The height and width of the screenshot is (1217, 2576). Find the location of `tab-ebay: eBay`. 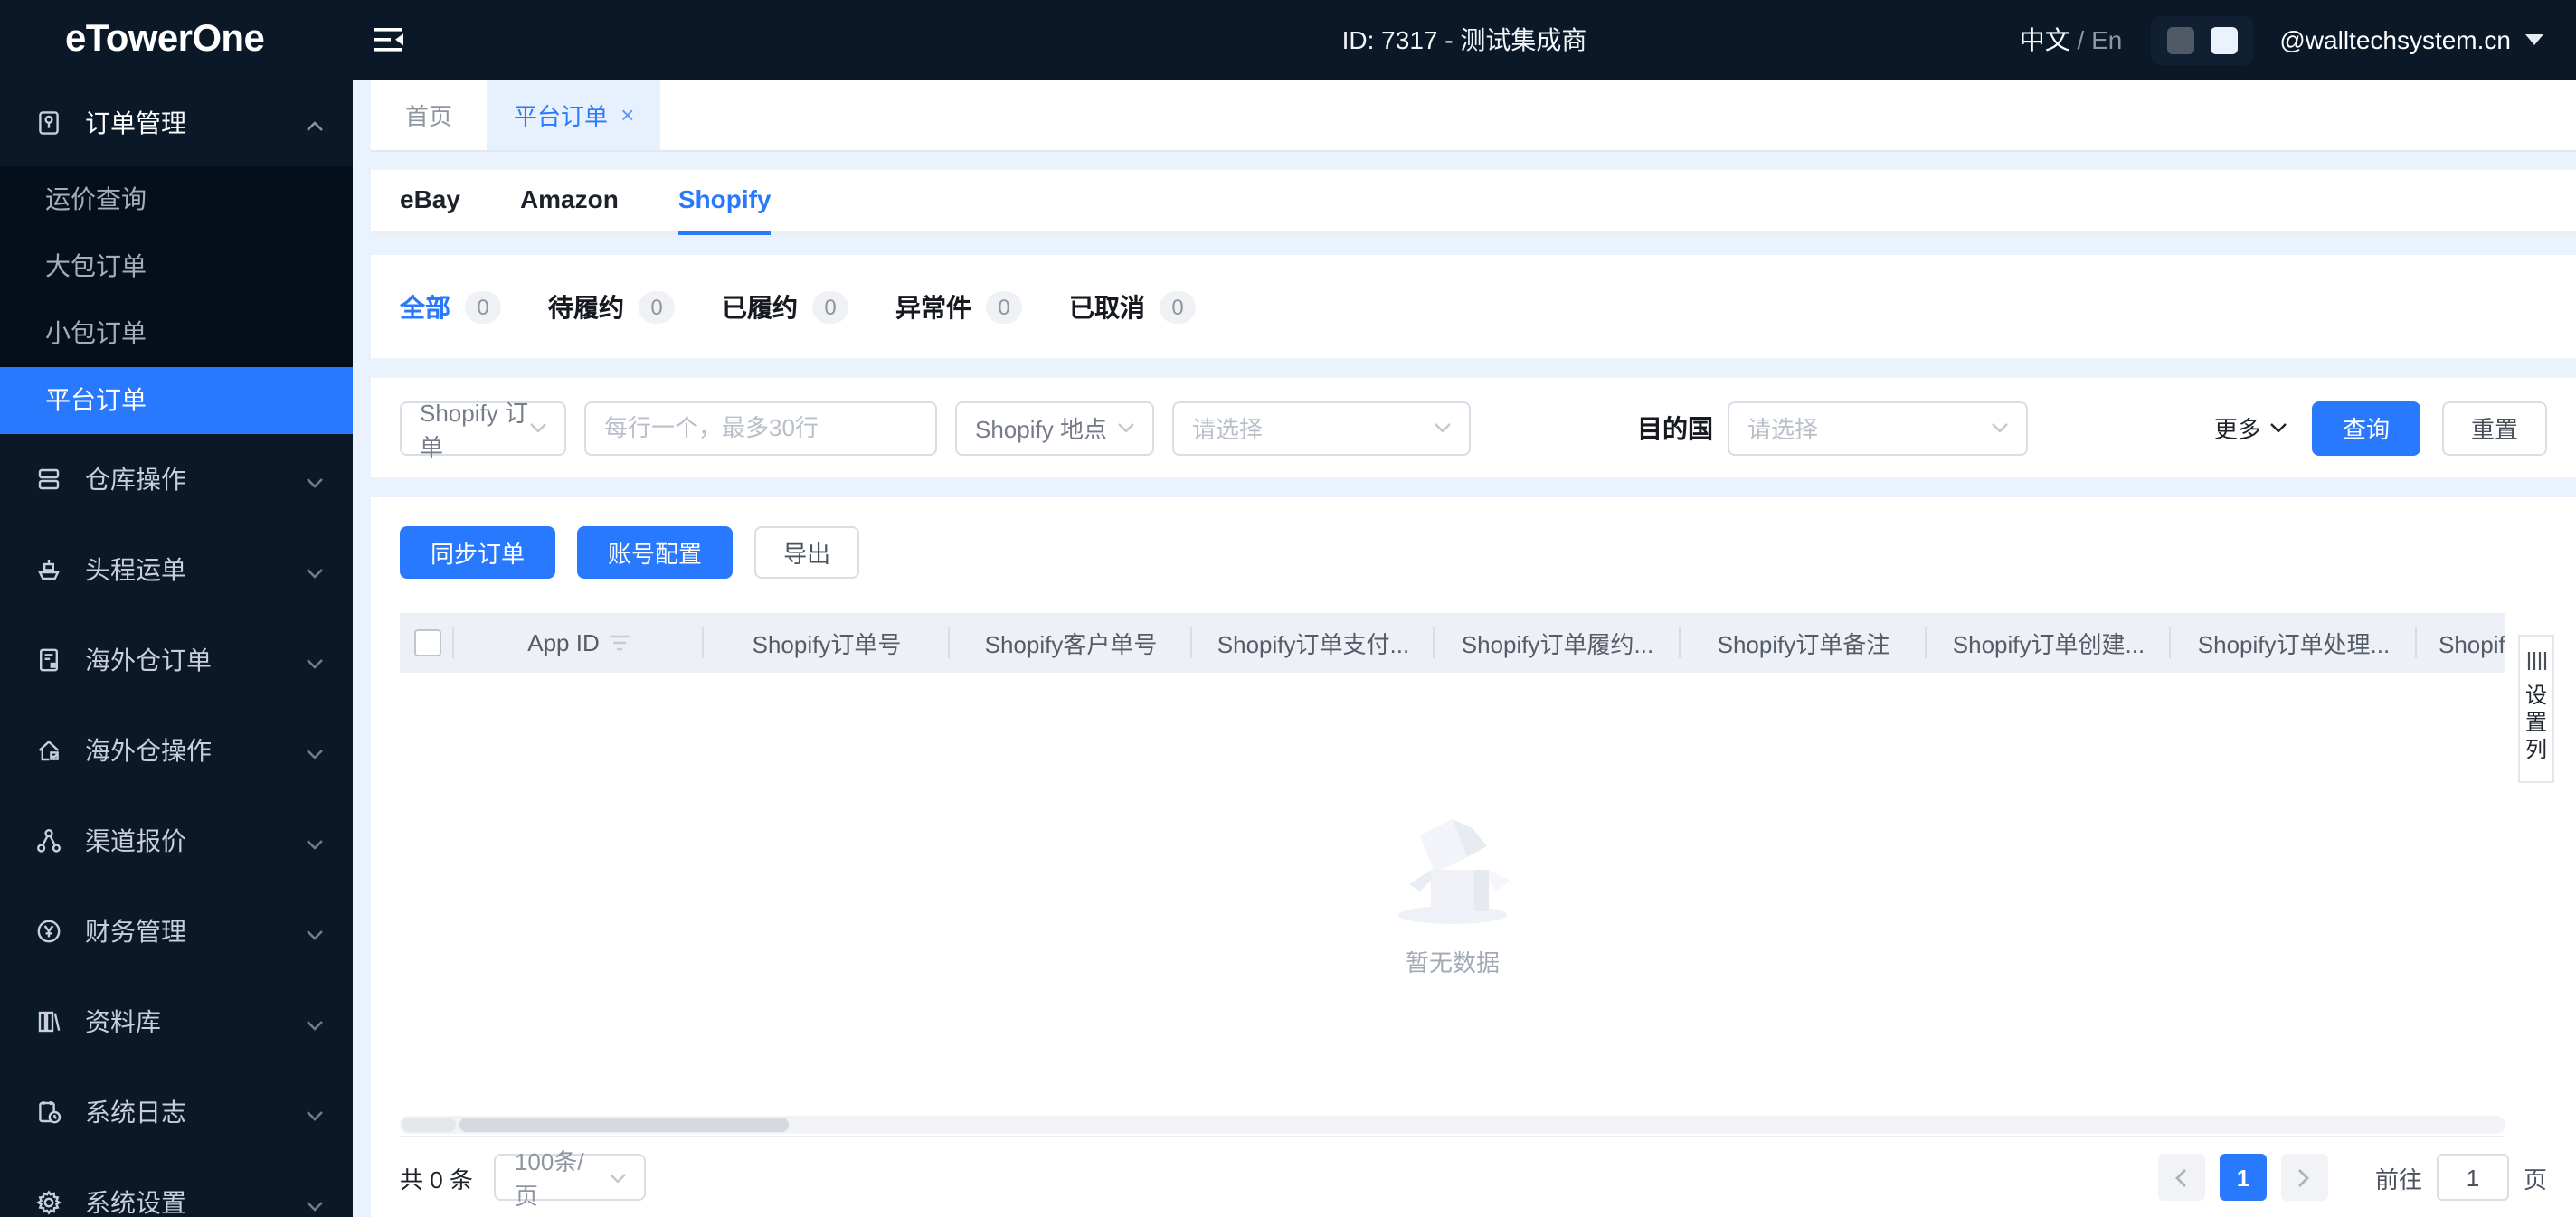

tab-ebay: eBay is located at coordinates (430, 202).